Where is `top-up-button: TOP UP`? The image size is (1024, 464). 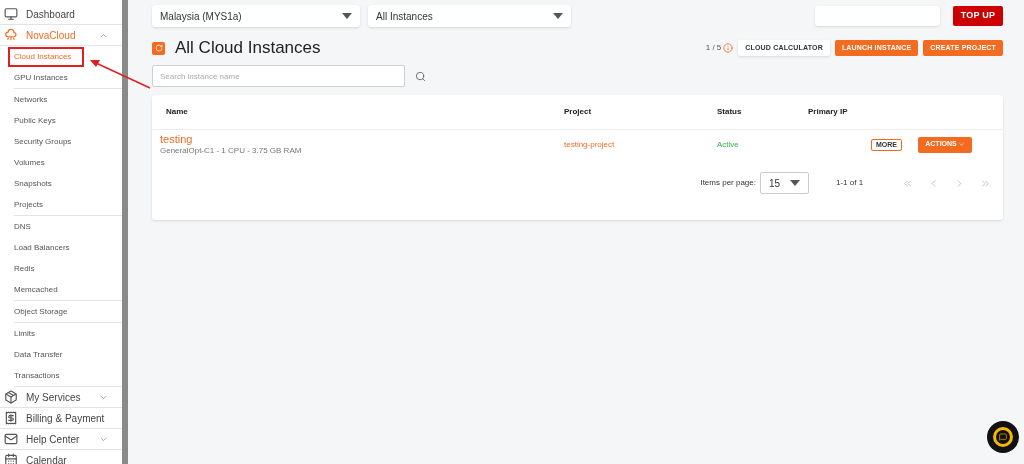 top-up-button: TOP UP is located at coordinates (978, 16).